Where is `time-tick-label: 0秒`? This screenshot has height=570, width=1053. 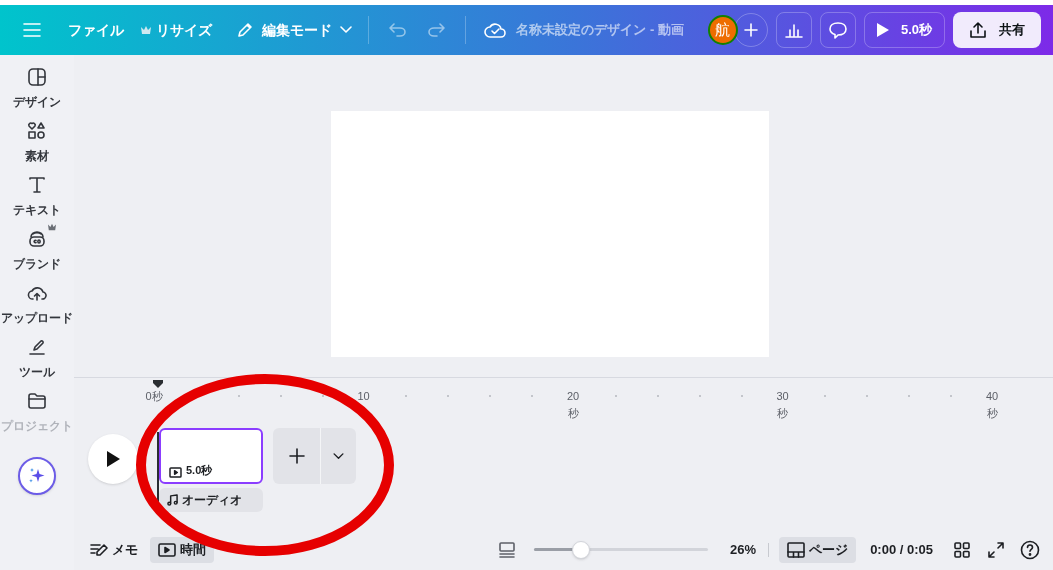
time-tick-label: 0秒 is located at coordinates (154, 396).